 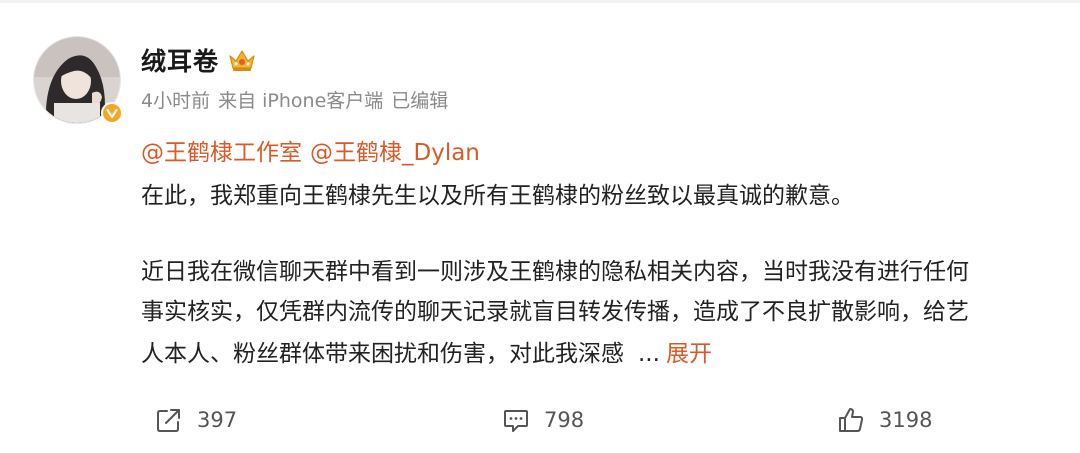 What do you see at coordinates (196, 420) in the screenshot?
I see `share-button: 397` at bounding box center [196, 420].